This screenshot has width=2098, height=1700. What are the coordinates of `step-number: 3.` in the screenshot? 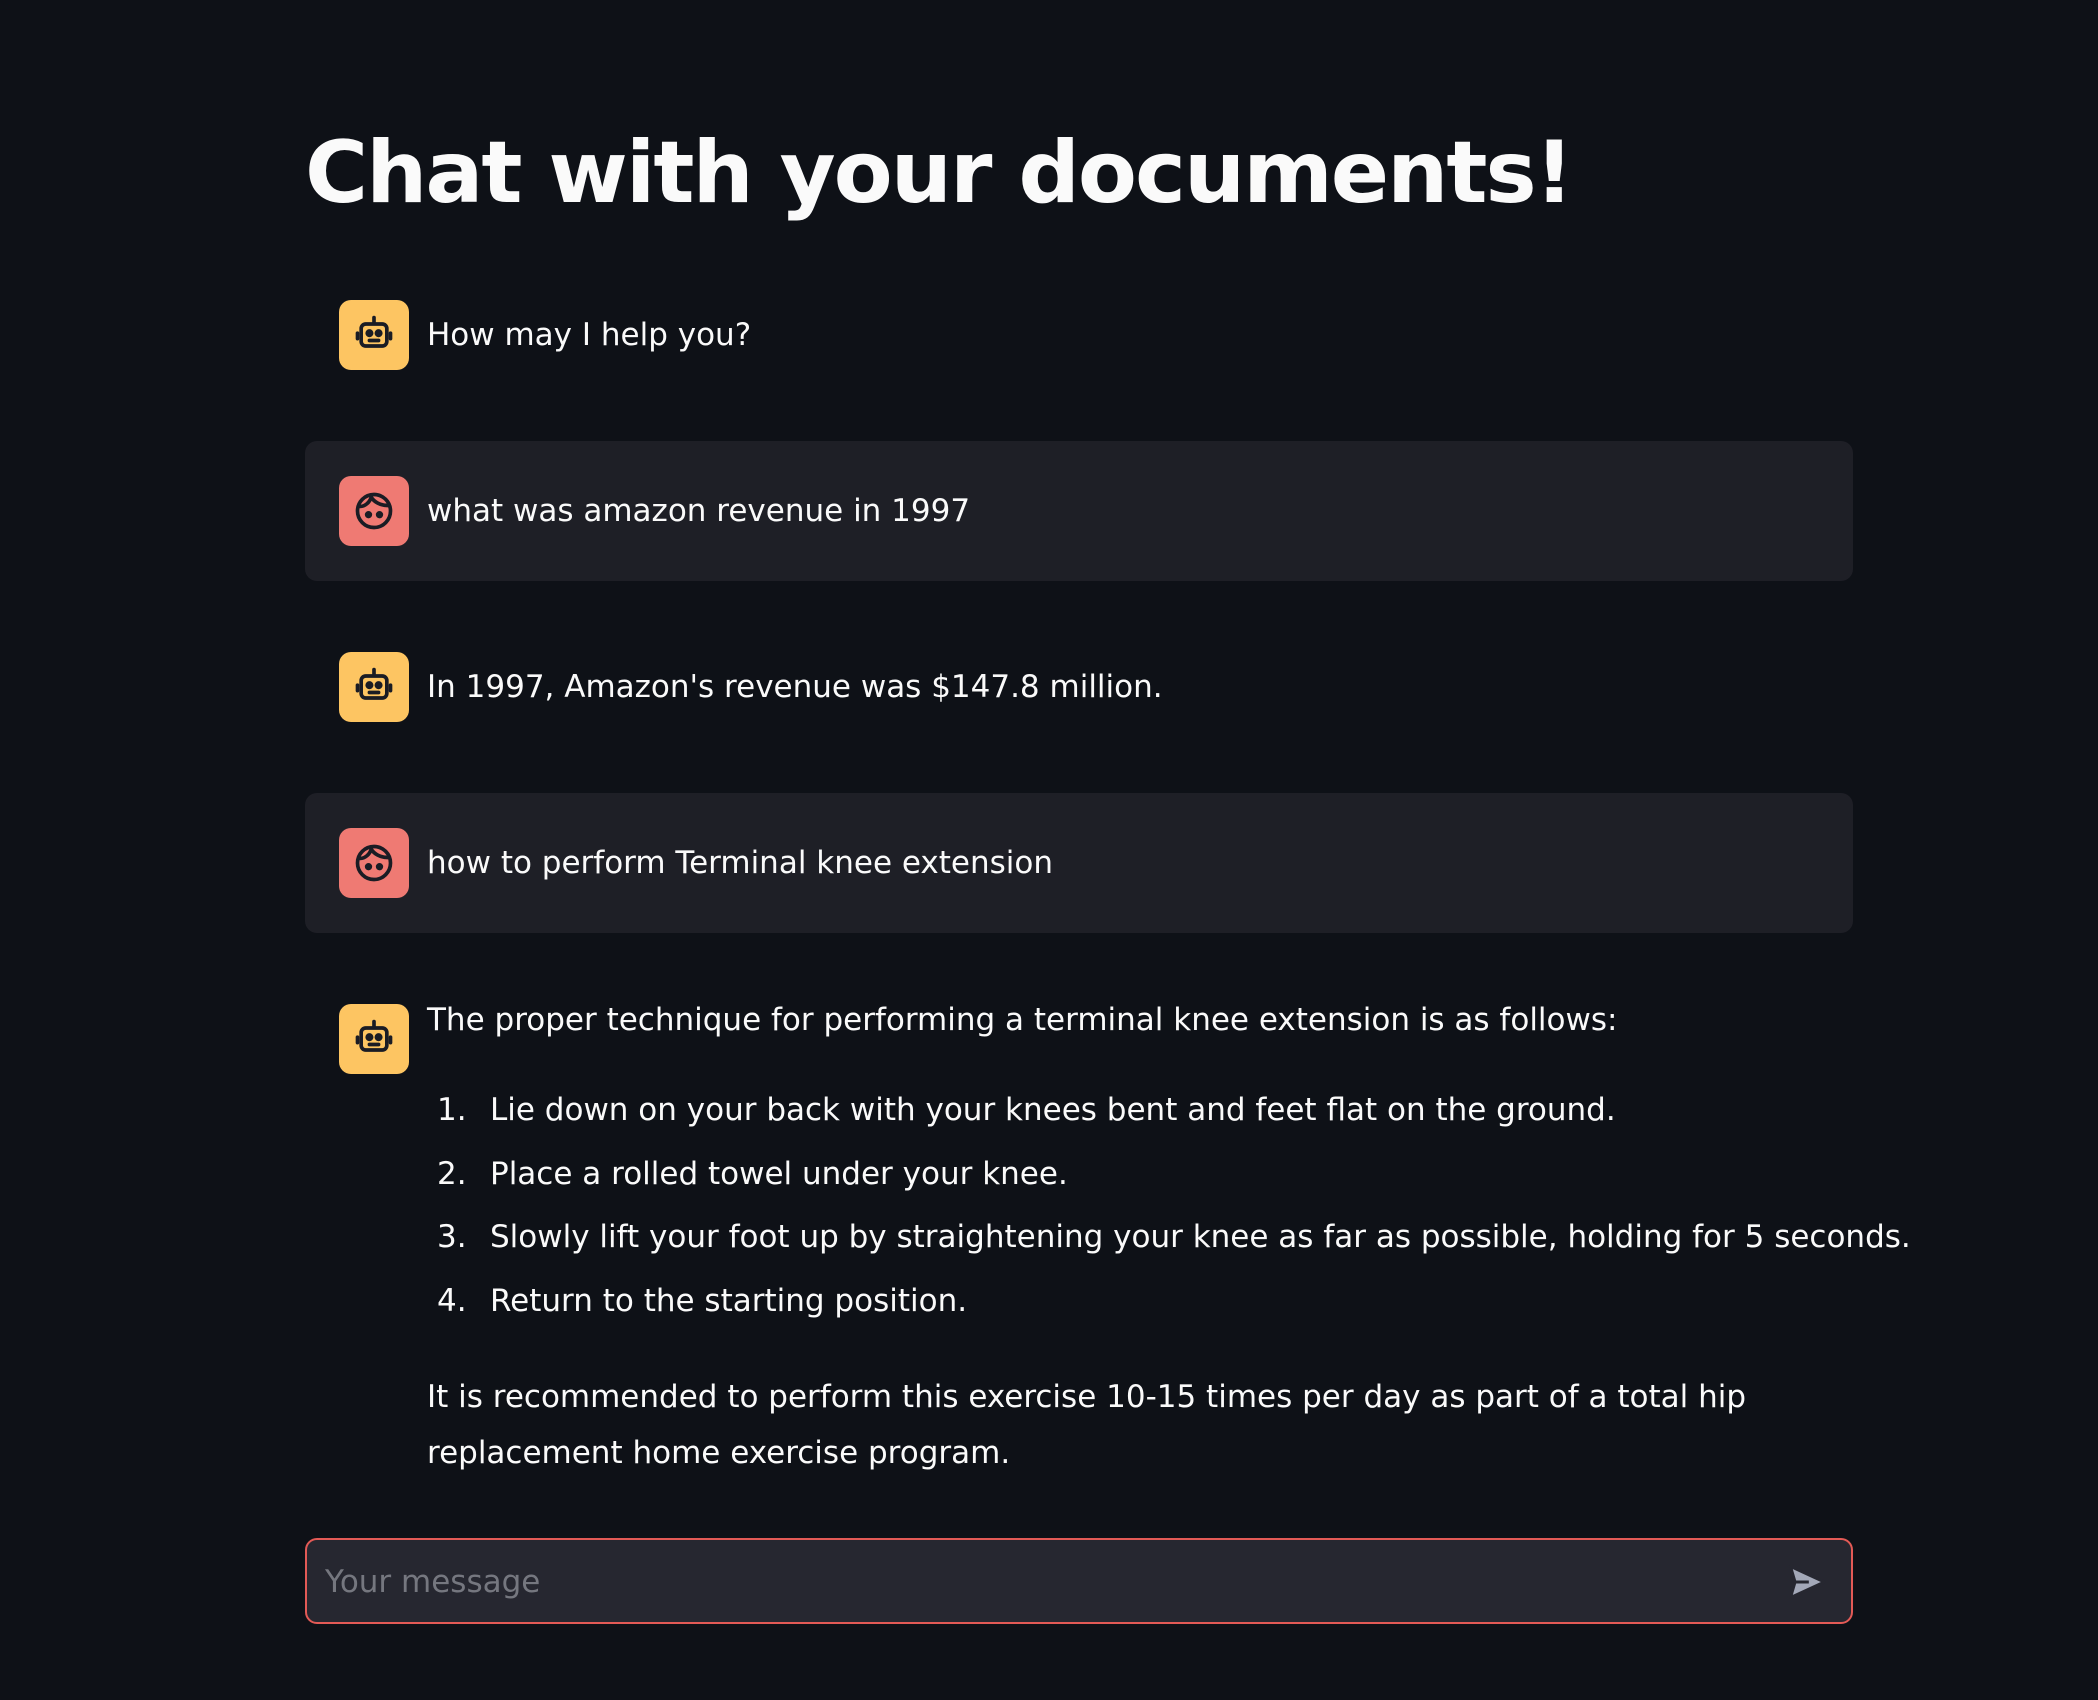 It's located at (452, 1237).